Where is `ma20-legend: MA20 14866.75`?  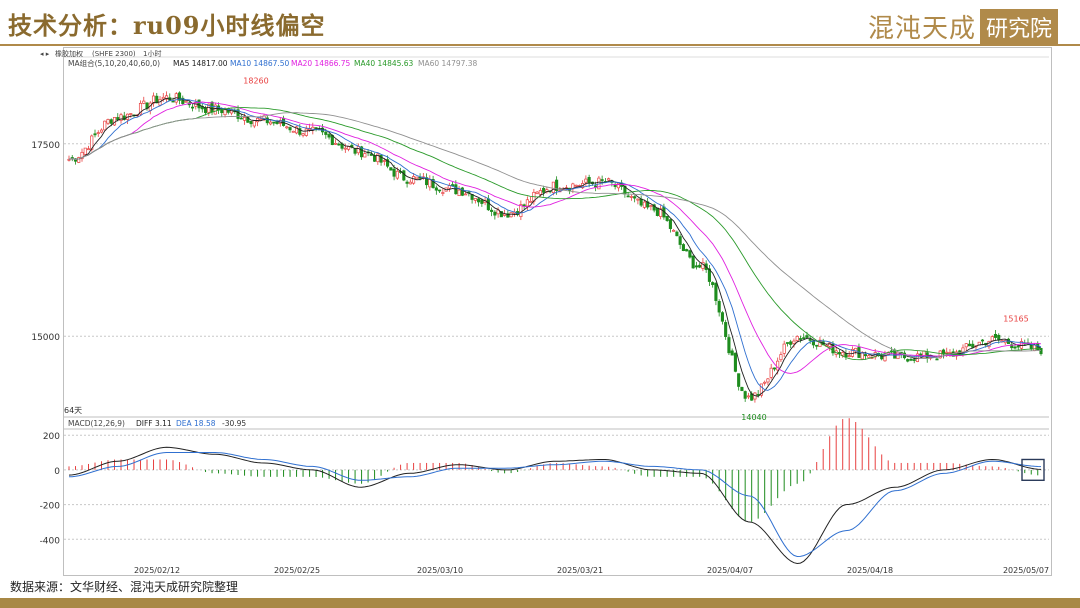 ma20-legend: MA20 14866.75 is located at coordinates (321, 63).